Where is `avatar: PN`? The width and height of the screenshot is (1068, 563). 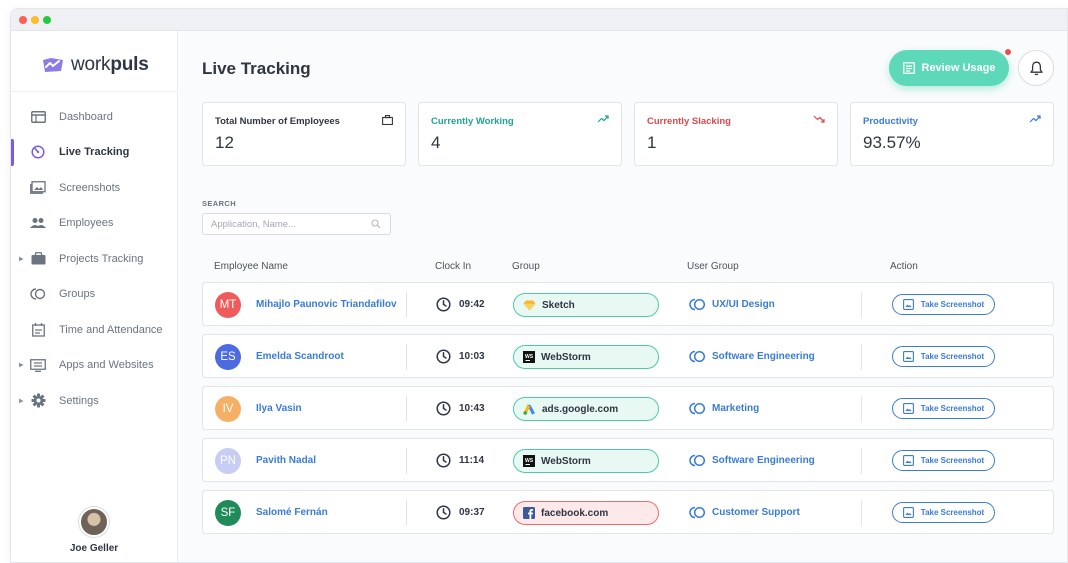 avatar: PN is located at coordinates (228, 461).